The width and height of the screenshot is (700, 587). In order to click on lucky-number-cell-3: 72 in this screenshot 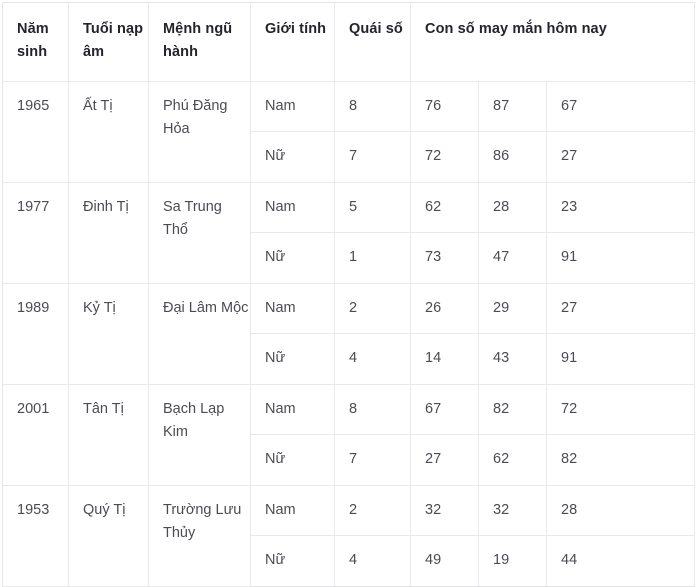, I will do `click(621, 410)`.